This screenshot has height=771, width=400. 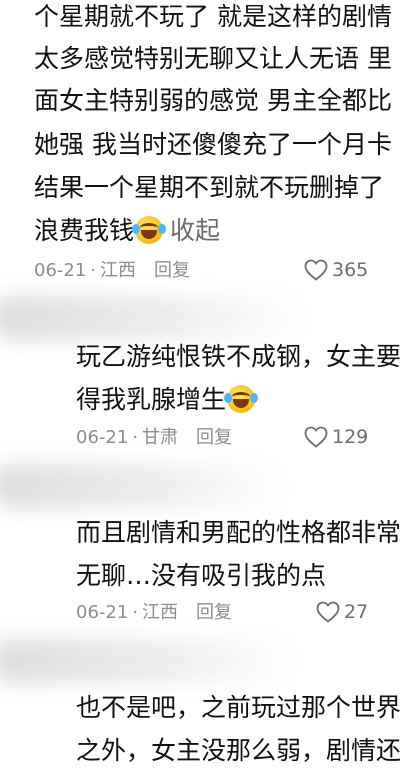 I want to click on reply-3-line-1: 也不是吧，之前玩过那个世界, so click(x=238, y=707).